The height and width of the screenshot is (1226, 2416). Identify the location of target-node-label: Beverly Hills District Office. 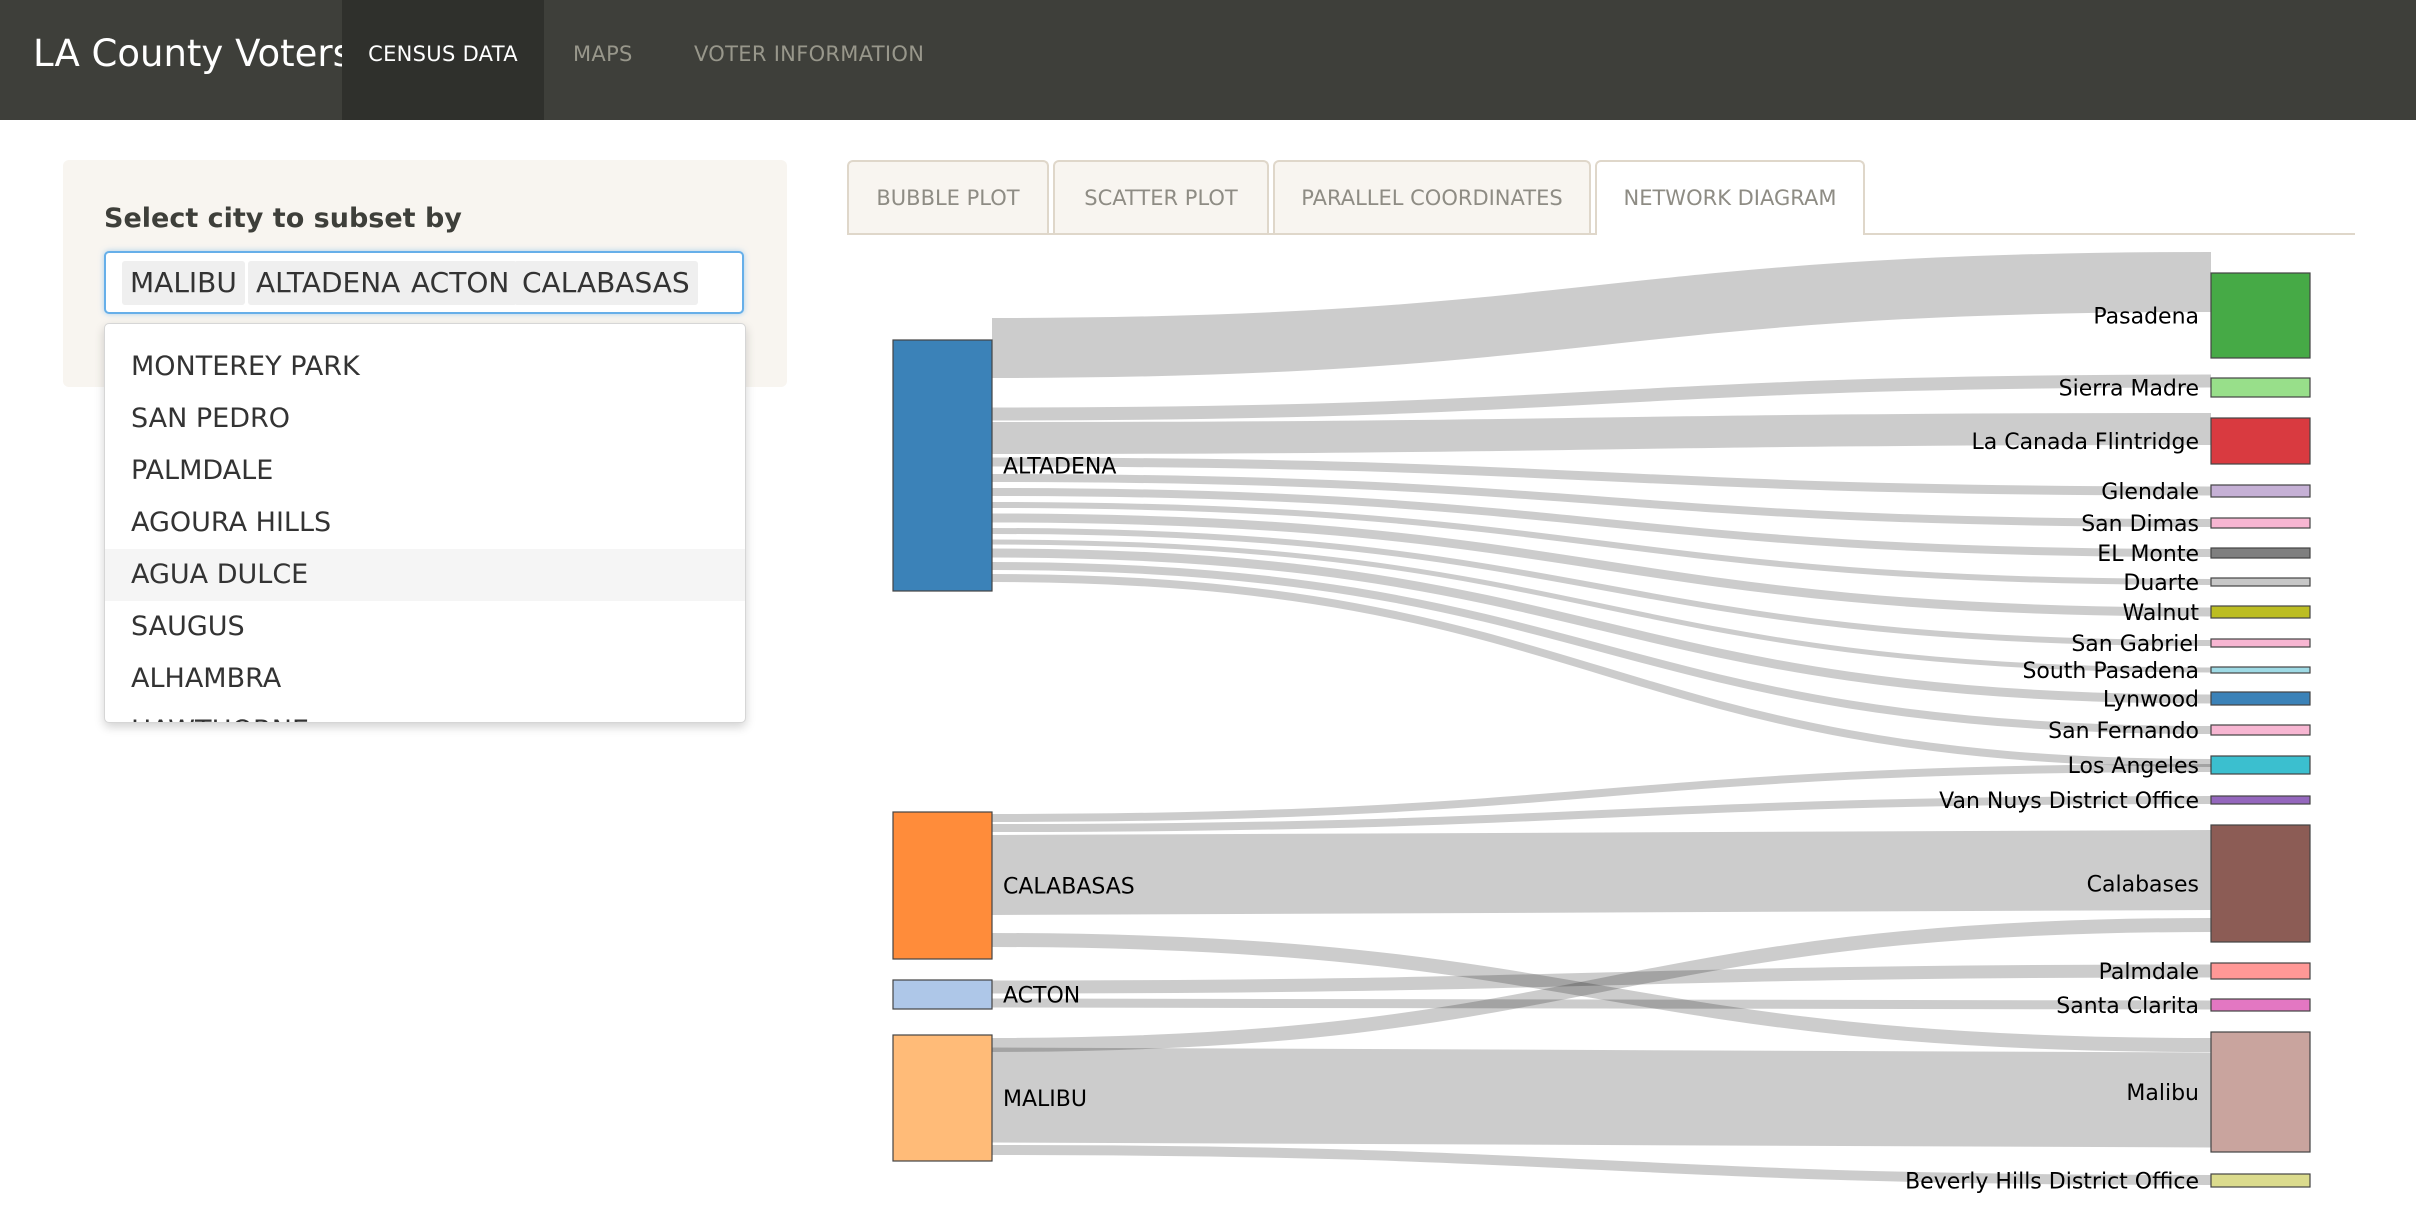
(2052, 1182).